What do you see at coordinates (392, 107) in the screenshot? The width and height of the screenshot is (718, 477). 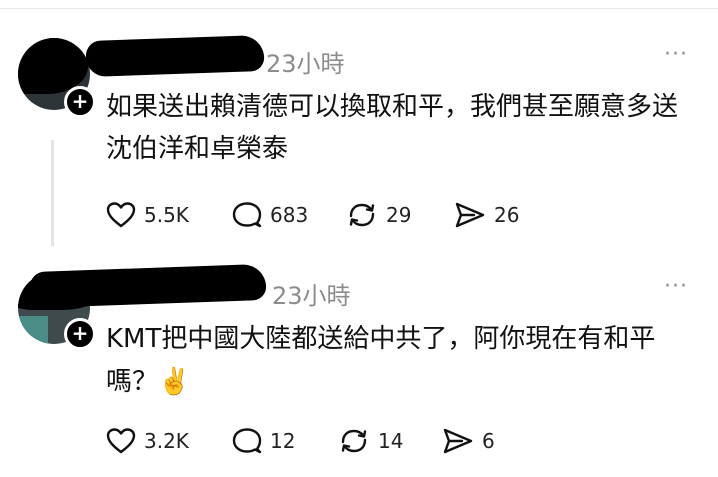 I see `post-body-line: 如果送出賴清德可以換取和平，我們甚至願意多送` at bounding box center [392, 107].